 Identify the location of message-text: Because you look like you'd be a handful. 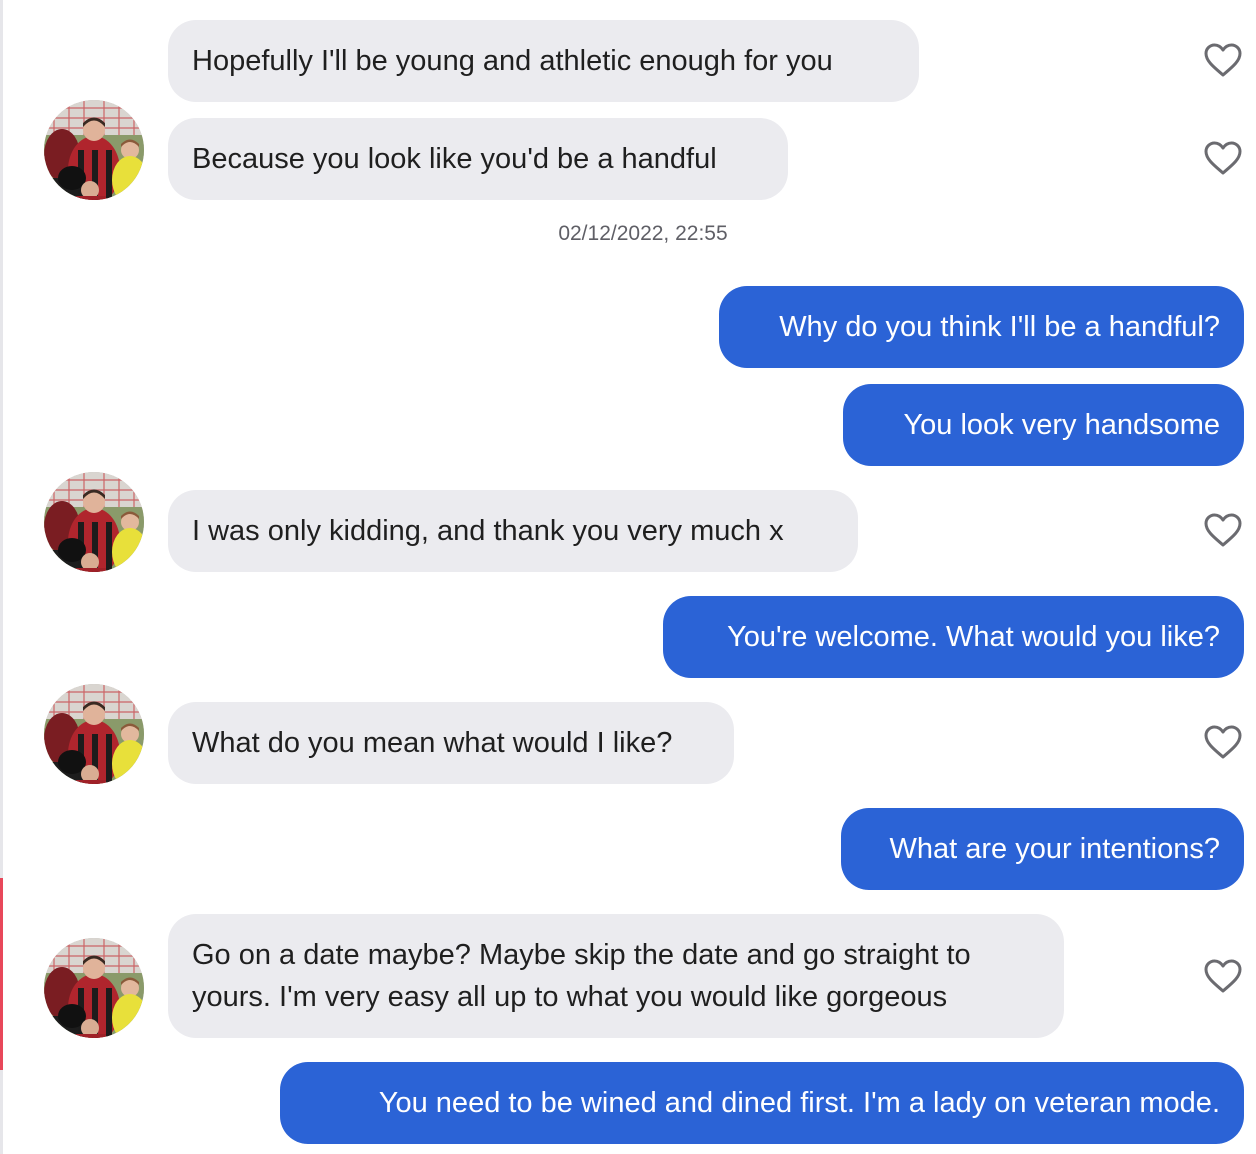
(454, 159).